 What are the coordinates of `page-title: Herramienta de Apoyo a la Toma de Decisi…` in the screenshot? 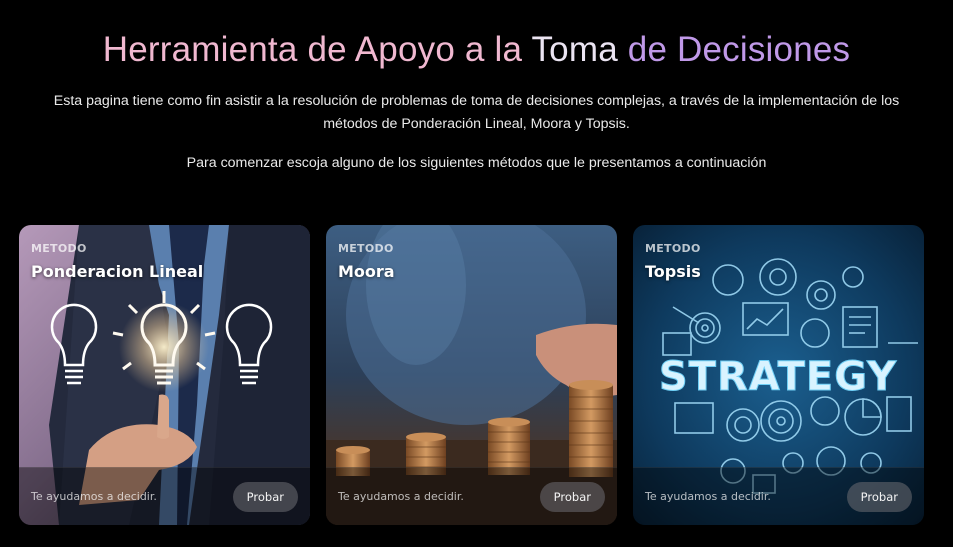 It's located at (476, 50).